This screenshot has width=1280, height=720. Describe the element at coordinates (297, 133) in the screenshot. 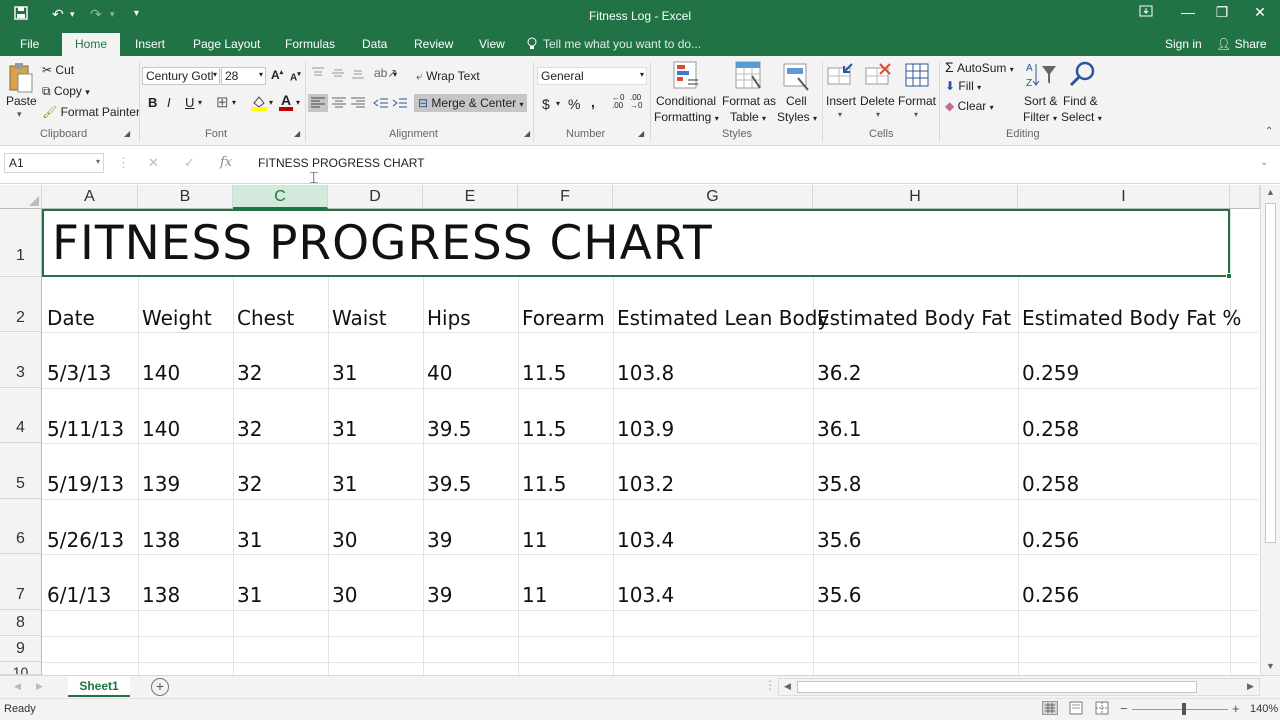

I see `font-launcher-icon: ◢` at that location.